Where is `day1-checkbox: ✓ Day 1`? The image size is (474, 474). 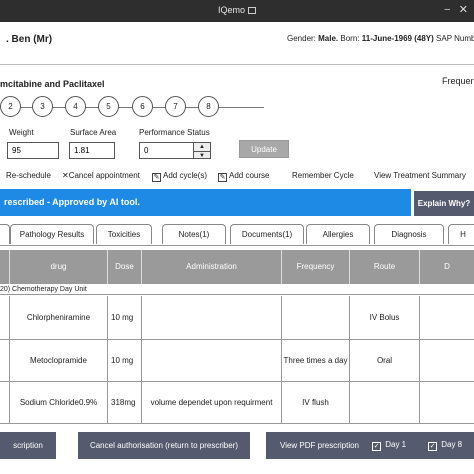
day1-checkbox: ✓ Day 1 is located at coordinates (389, 445).